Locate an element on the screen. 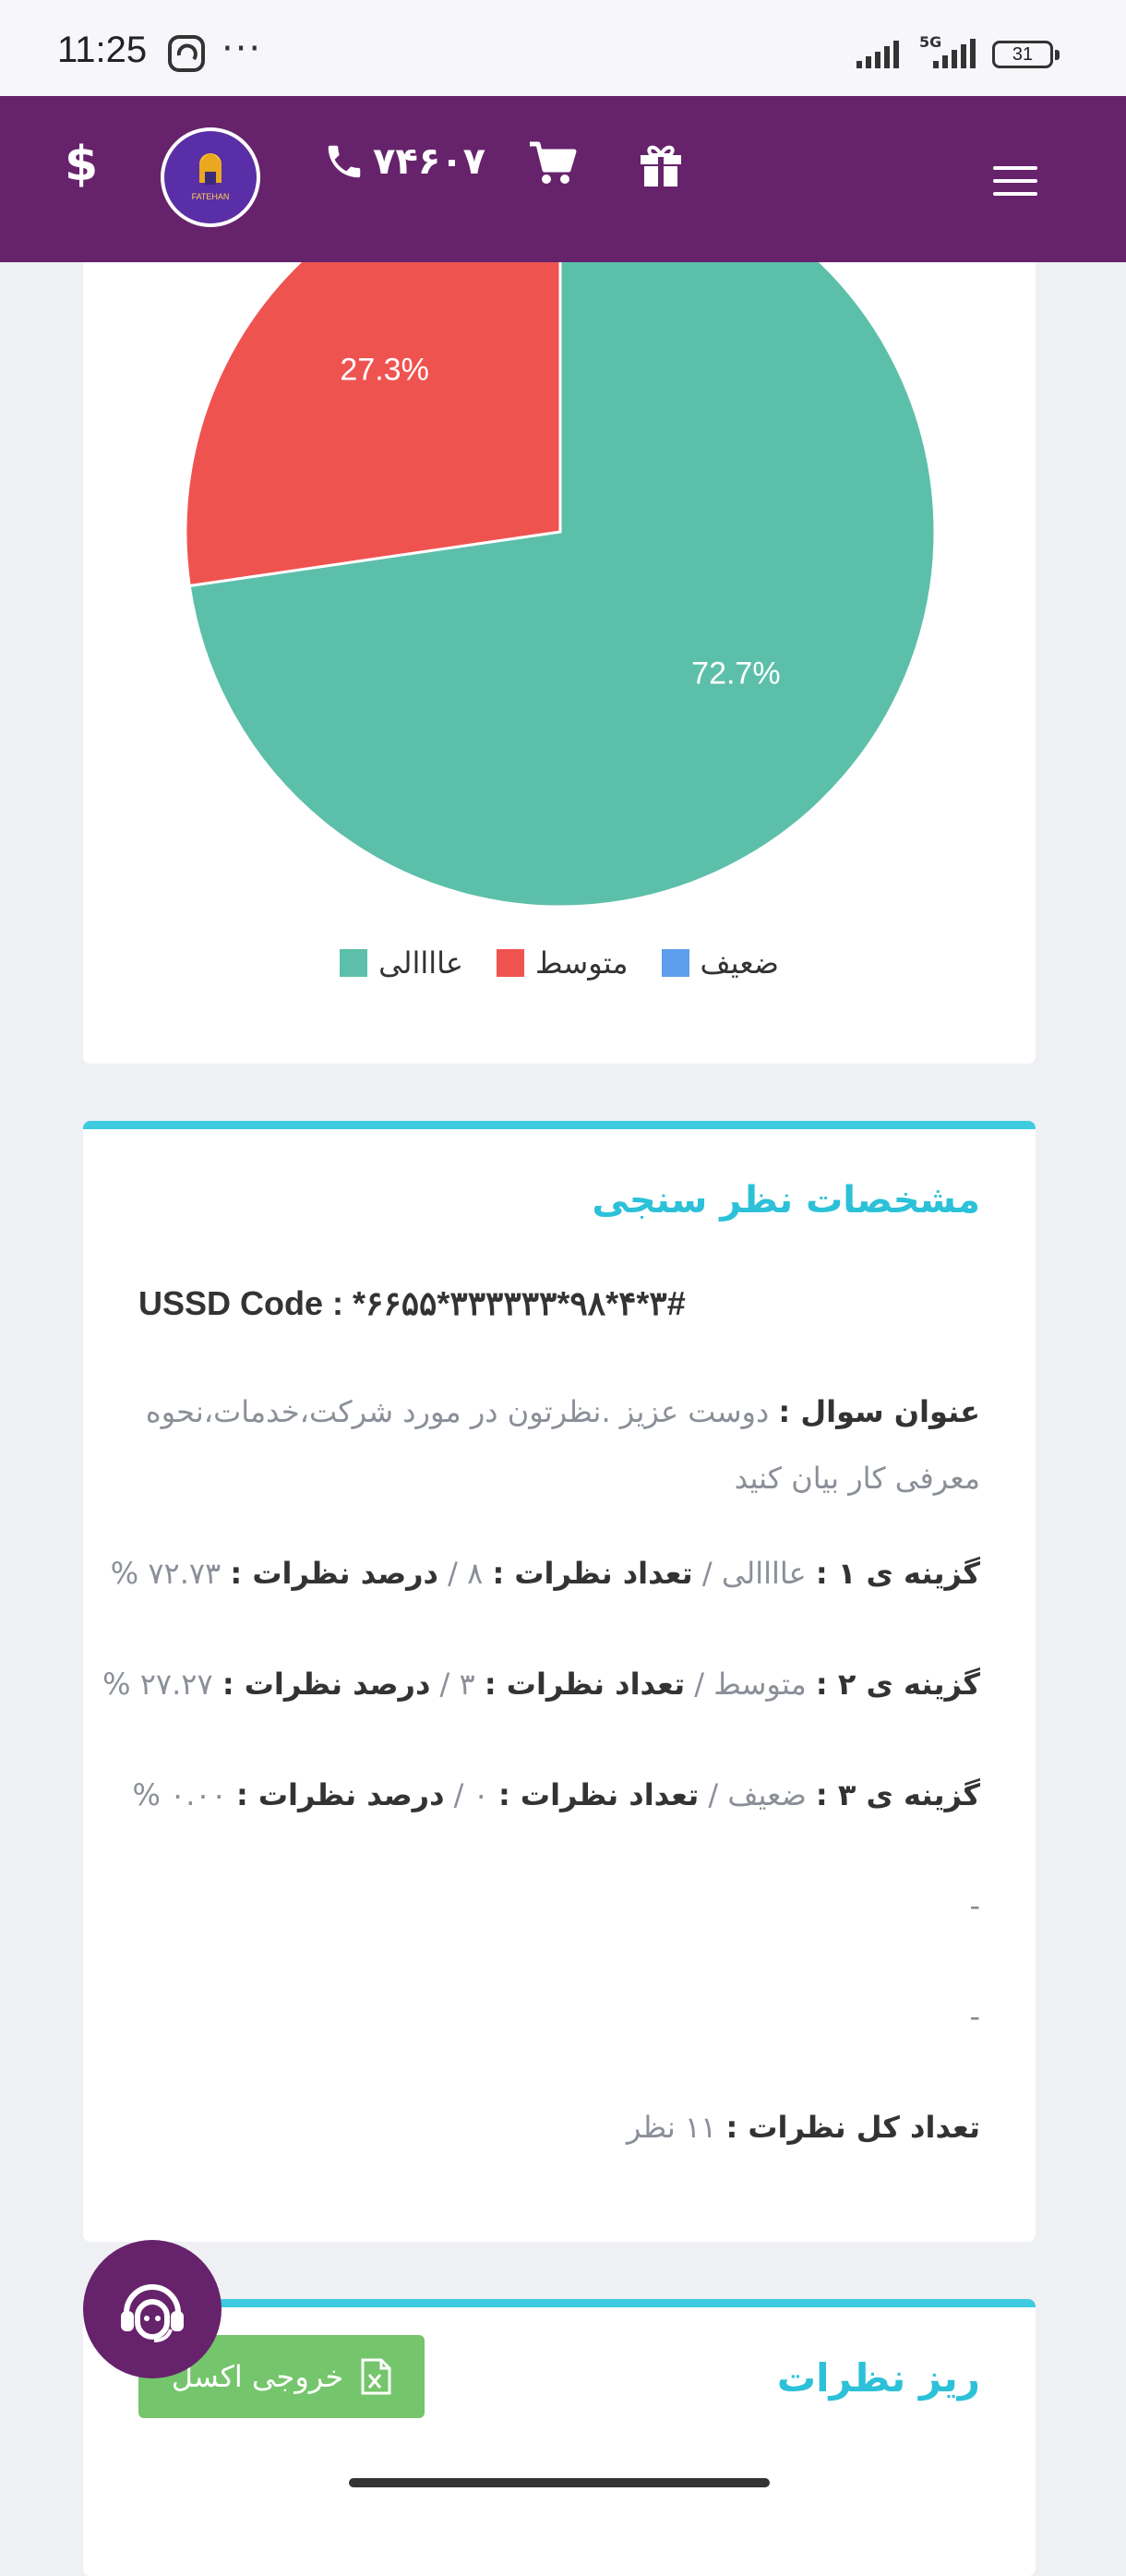 The height and width of the screenshot is (2576, 1126). headset-support-icon is located at coordinates (153, 2313).